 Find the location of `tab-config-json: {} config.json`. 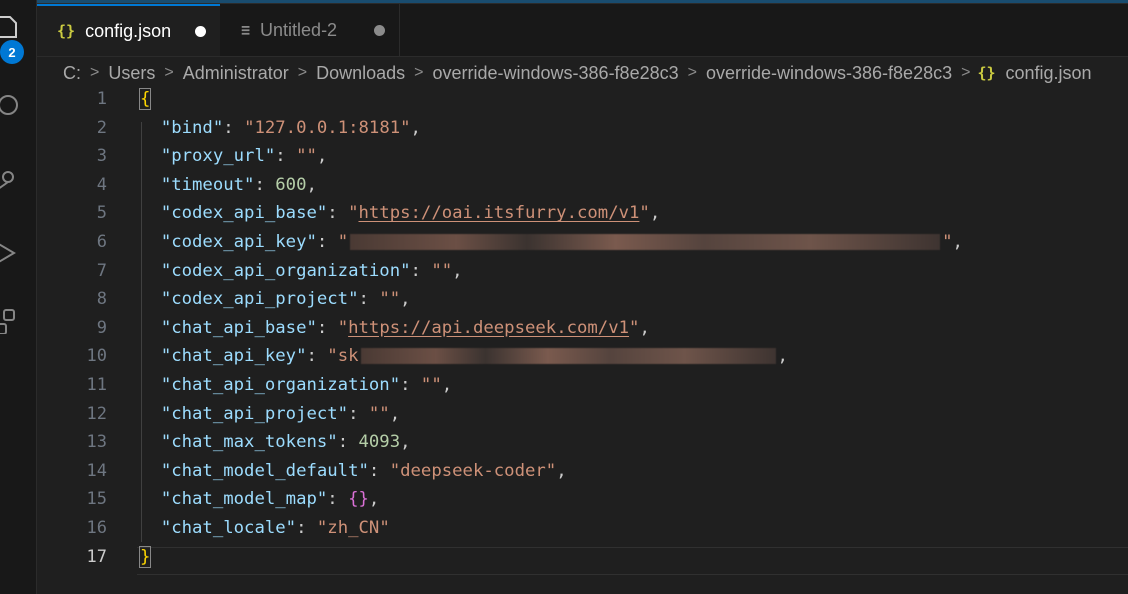

tab-config-json: {} config.json is located at coordinates (128, 30).